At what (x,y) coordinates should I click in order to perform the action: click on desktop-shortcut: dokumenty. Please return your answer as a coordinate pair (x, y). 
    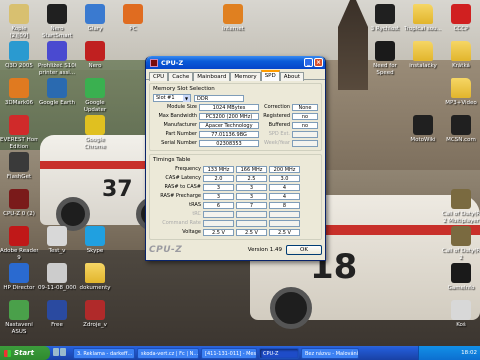
    Looking at the image, I should click on (95, 277).